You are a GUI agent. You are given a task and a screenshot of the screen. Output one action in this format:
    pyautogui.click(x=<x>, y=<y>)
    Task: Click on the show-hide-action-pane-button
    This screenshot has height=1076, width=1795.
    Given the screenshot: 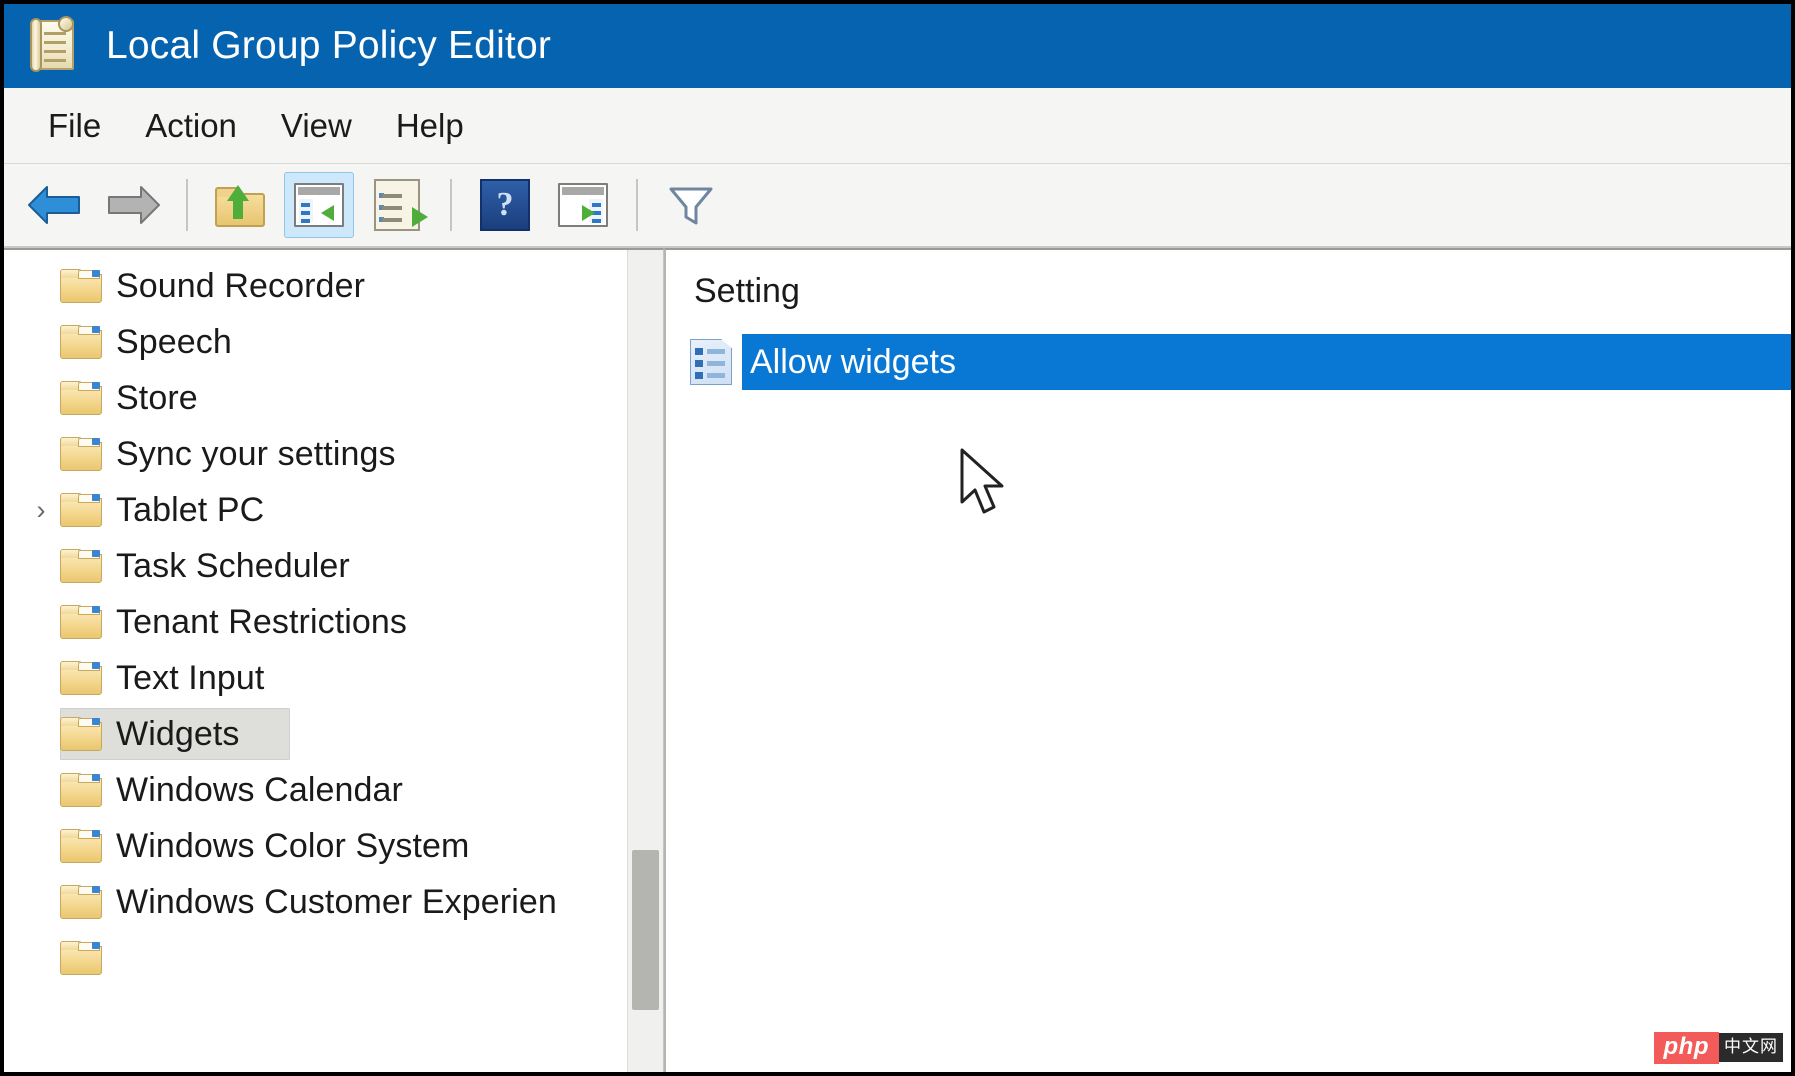 What is the action you would take?
    pyautogui.click(x=583, y=205)
    